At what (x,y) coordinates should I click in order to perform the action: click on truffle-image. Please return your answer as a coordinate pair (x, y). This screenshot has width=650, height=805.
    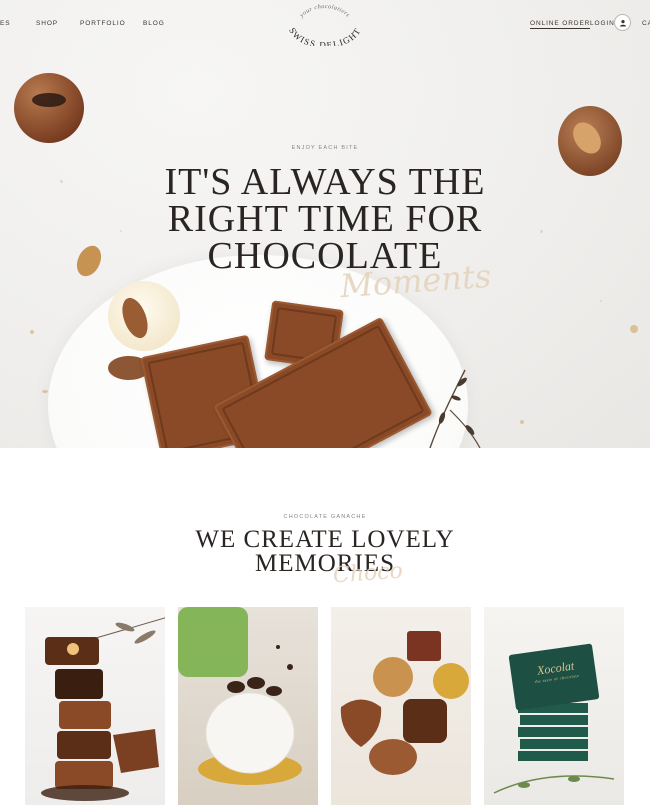
    Looking at the image, I should click on (49, 108).